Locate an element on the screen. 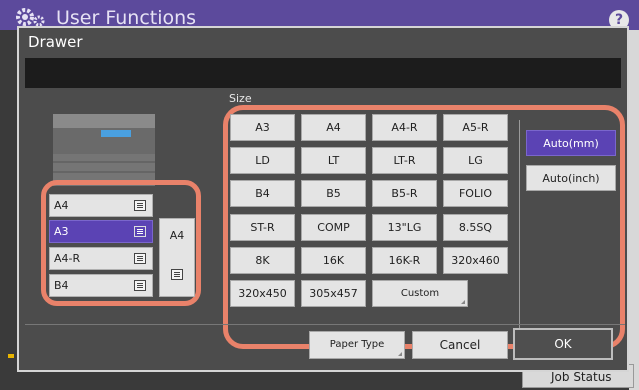 The width and height of the screenshot is (639, 390). size-label: Size is located at coordinates (240, 98).